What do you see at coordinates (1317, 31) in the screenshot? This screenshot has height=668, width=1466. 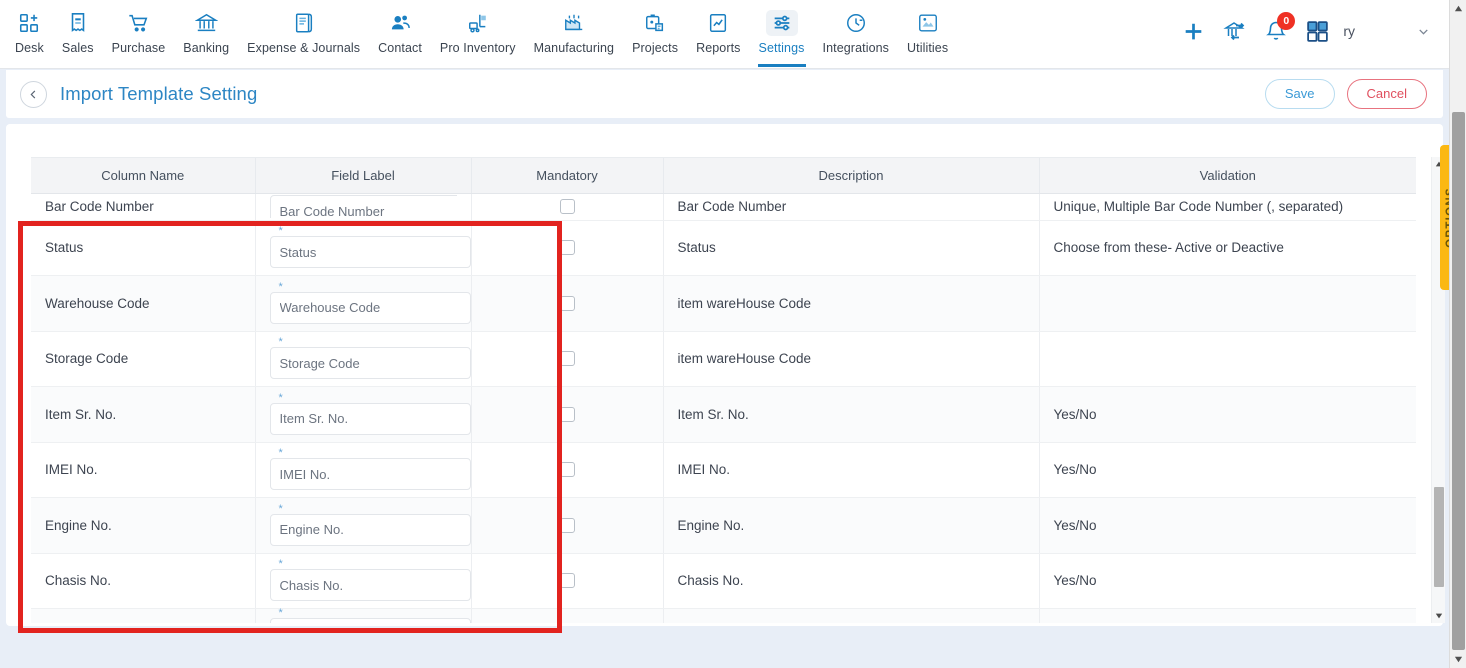 I see `grid-apps-icon` at bounding box center [1317, 31].